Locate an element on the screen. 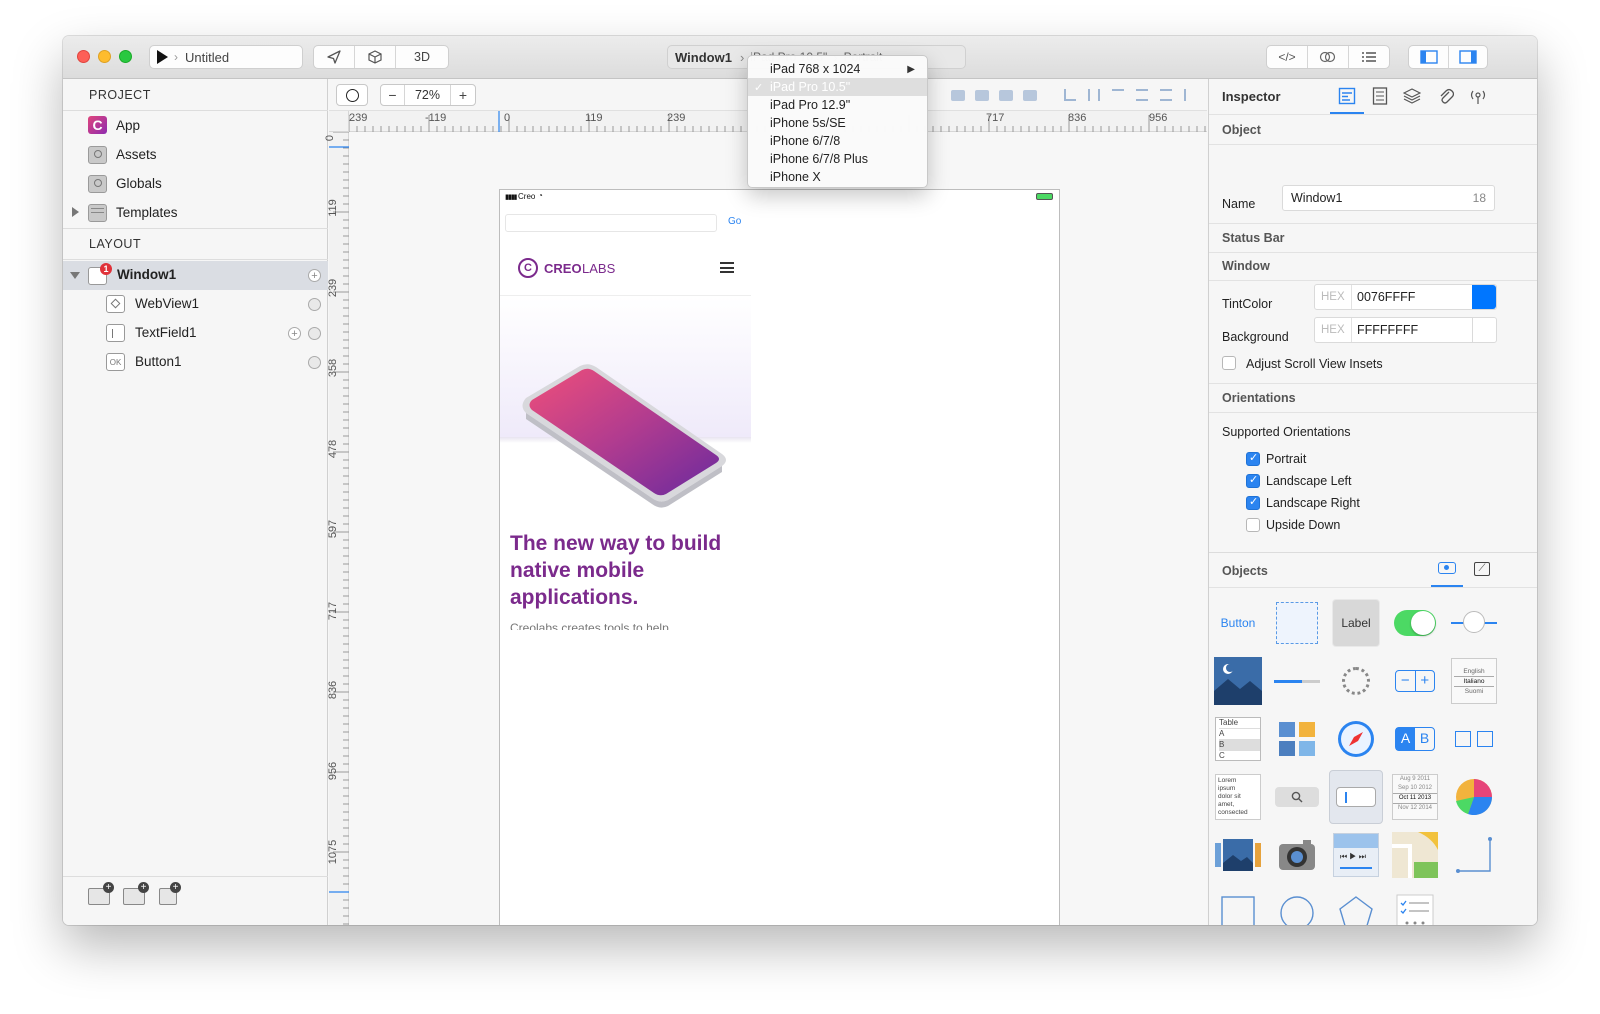  menu-item-ipad-pro-10-5: ✓ iPad Pro 10.5" is located at coordinates (837, 87).